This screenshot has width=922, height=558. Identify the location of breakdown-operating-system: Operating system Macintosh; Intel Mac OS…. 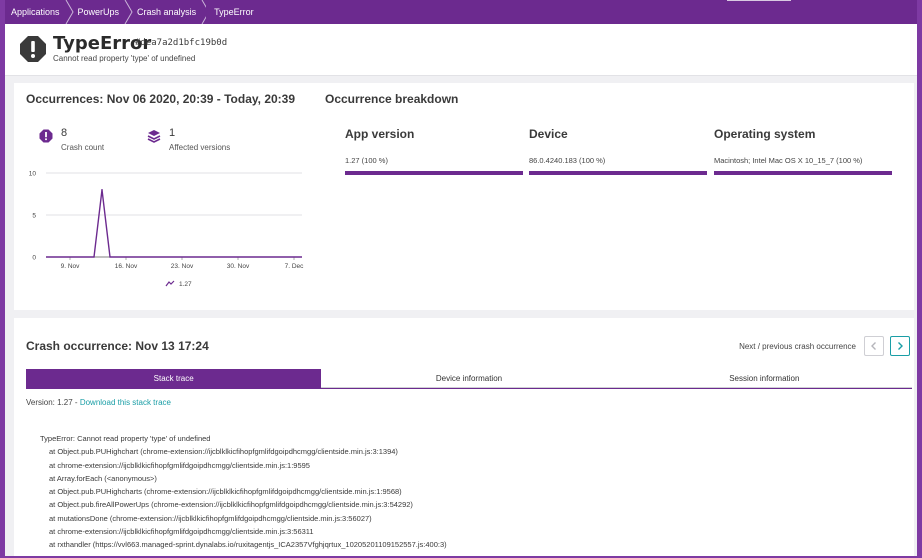
(803, 151).